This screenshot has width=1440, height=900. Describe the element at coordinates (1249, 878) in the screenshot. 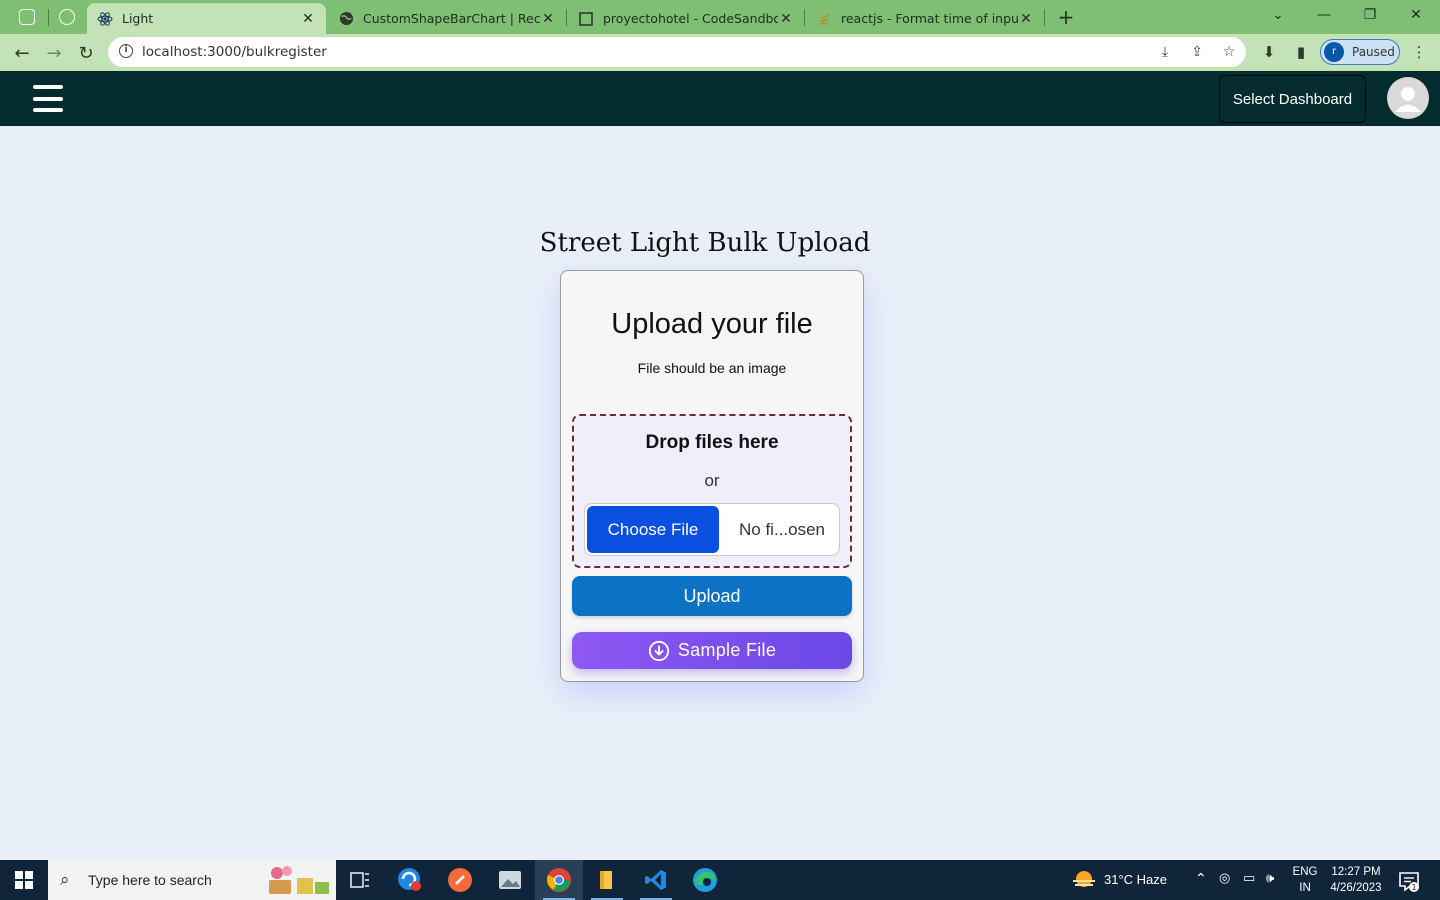

I see `network-icon: ▭` at that location.